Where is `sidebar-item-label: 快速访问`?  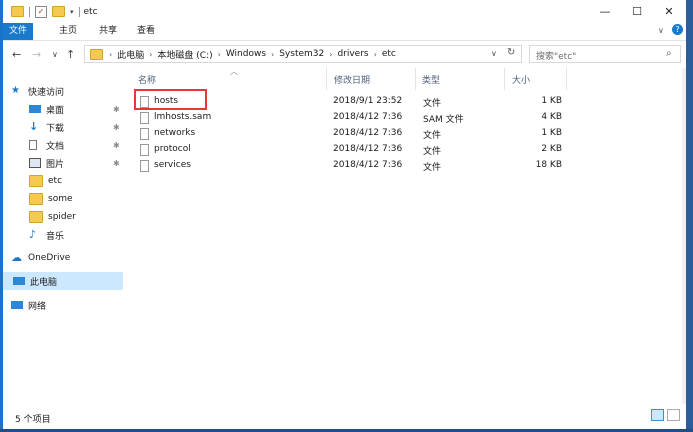 sidebar-item-label: 快速访问 is located at coordinates (46, 92).